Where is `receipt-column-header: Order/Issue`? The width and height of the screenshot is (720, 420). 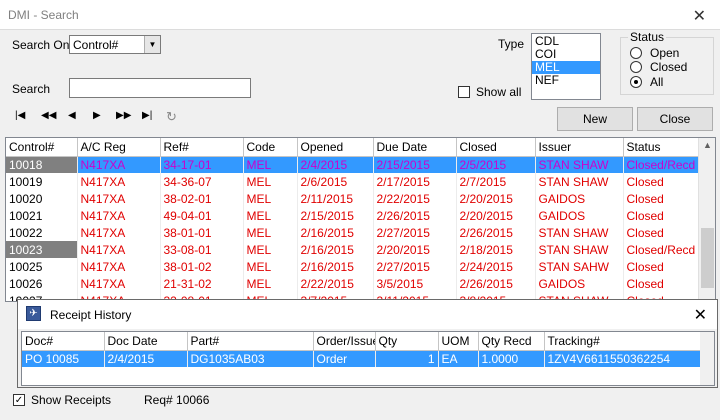 receipt-column-header: Order/Issue is located at coordinates (344, 341).